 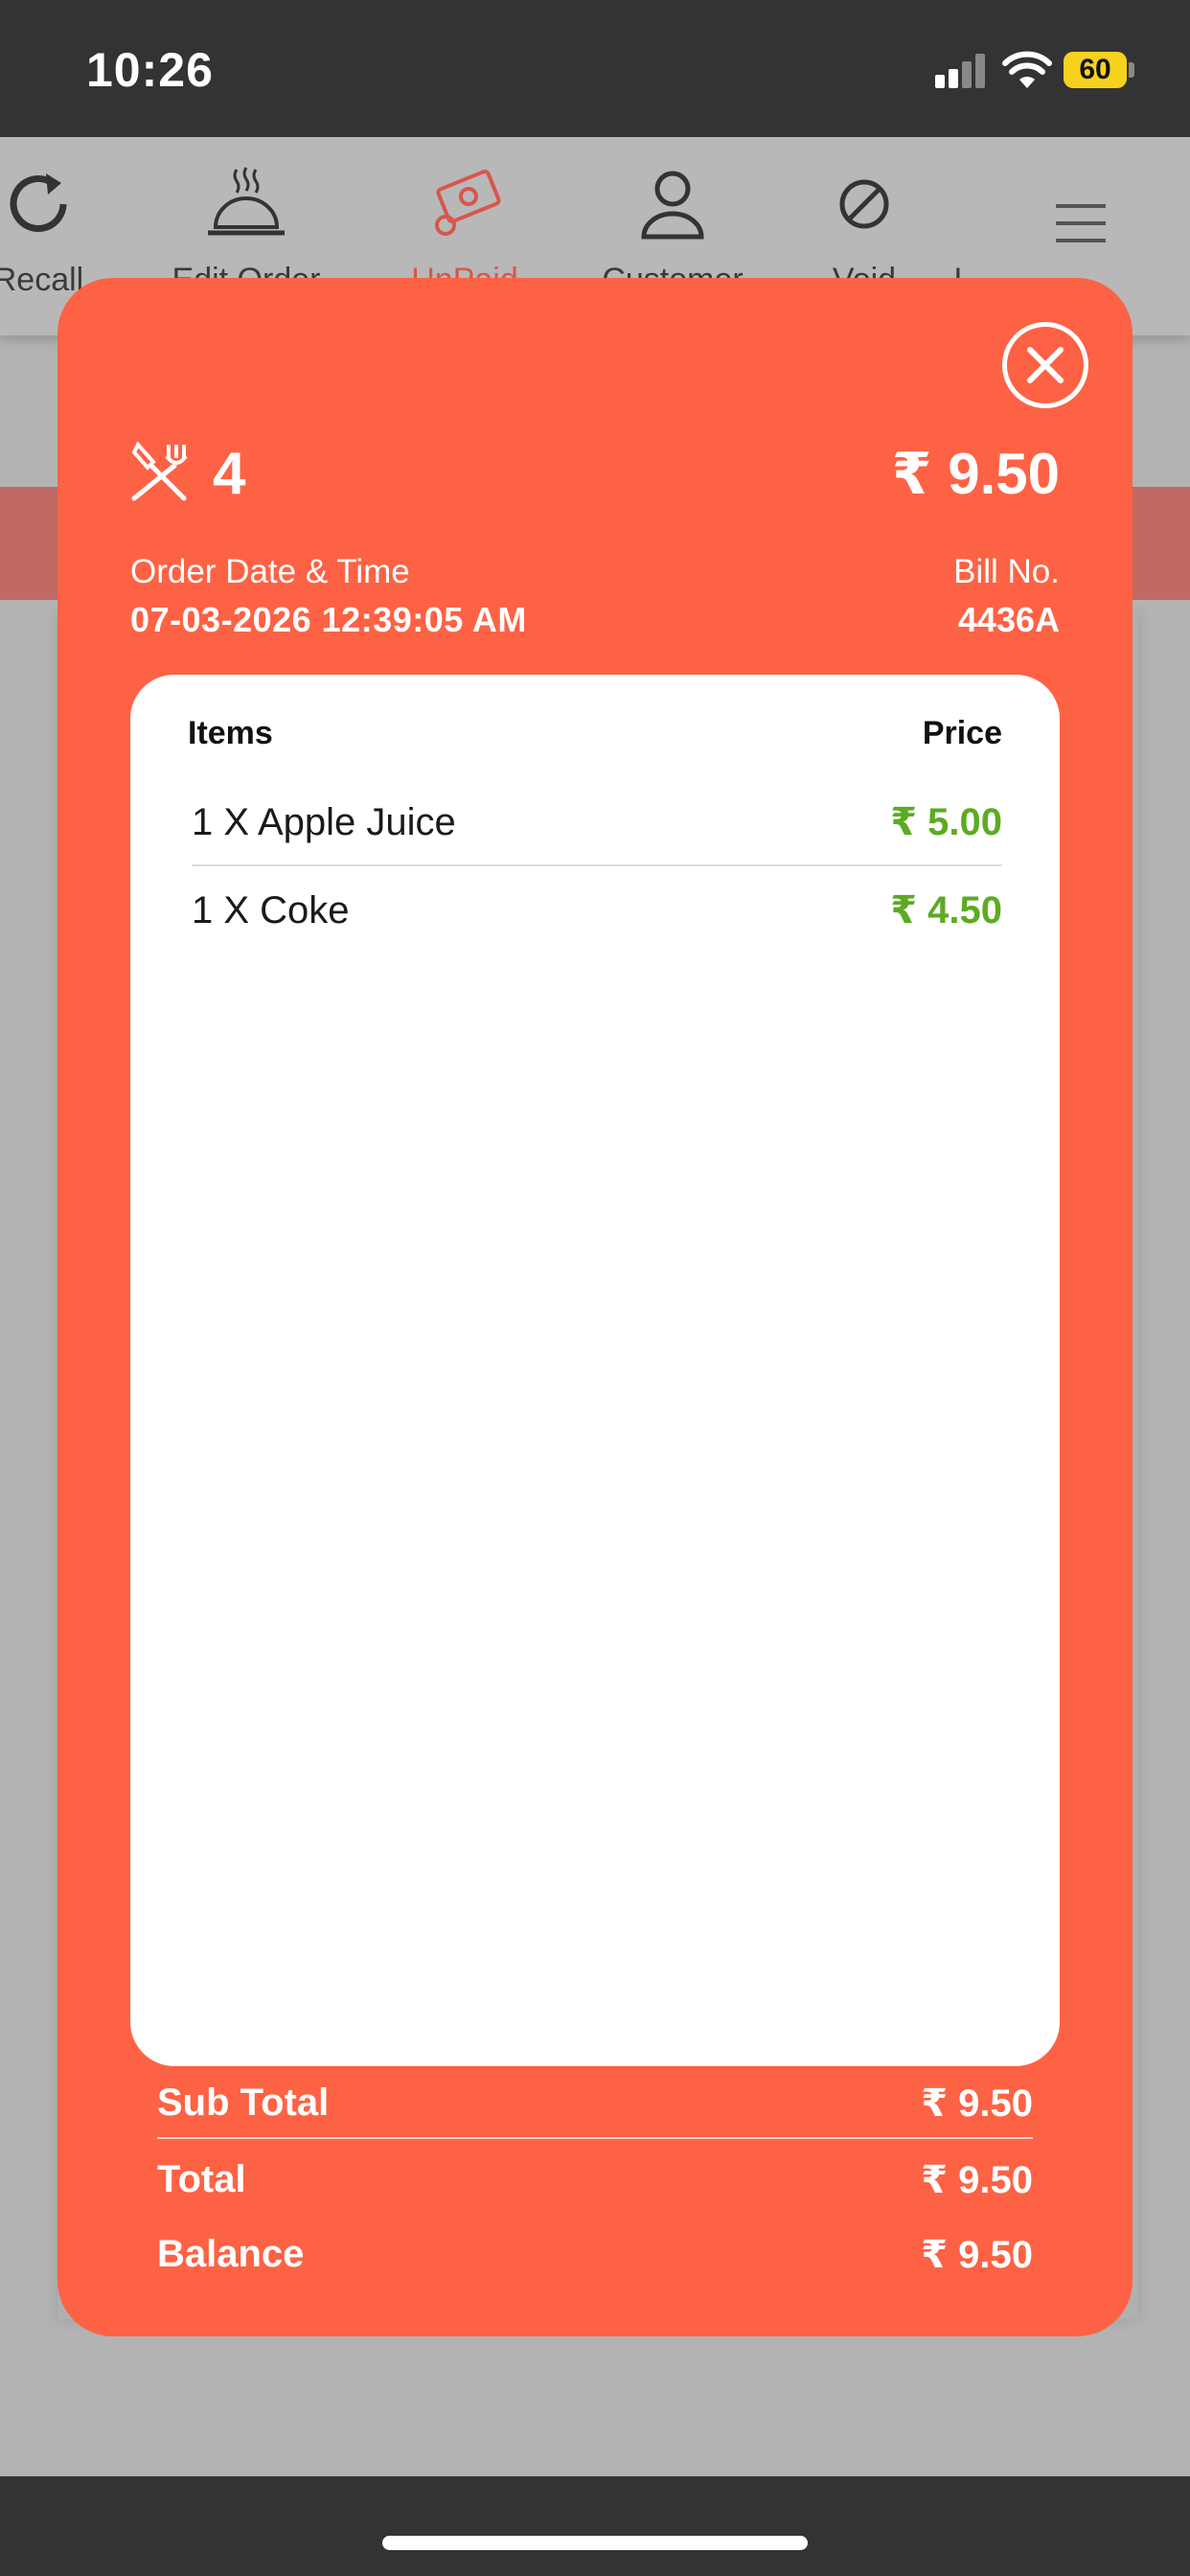 What do you see at coordinates (963, 71) in the screenshot?
I see `cellular-signal-icon` at bounding box center [963, 71].